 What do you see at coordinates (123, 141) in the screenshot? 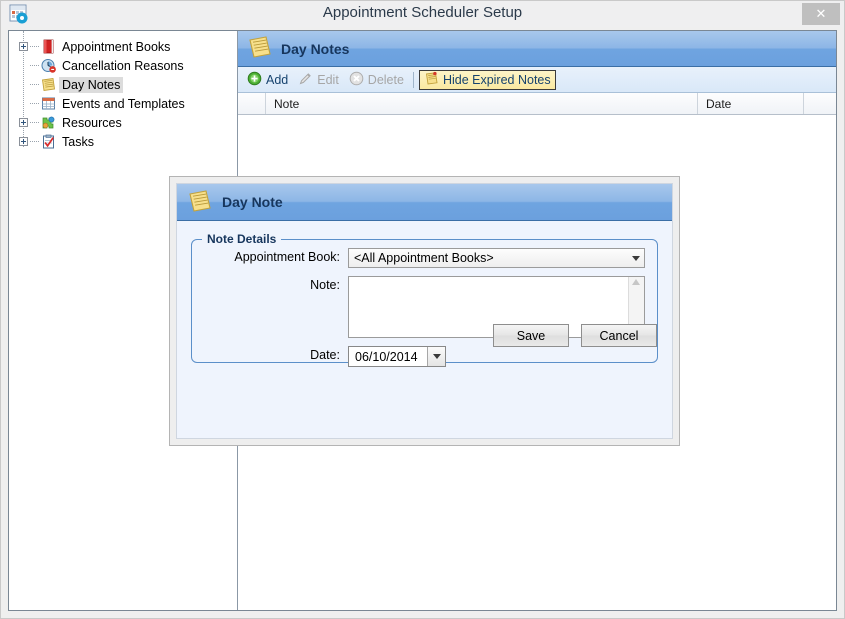
I see `tree-item-tasks: Tasks` at bounding box center [123, 141].